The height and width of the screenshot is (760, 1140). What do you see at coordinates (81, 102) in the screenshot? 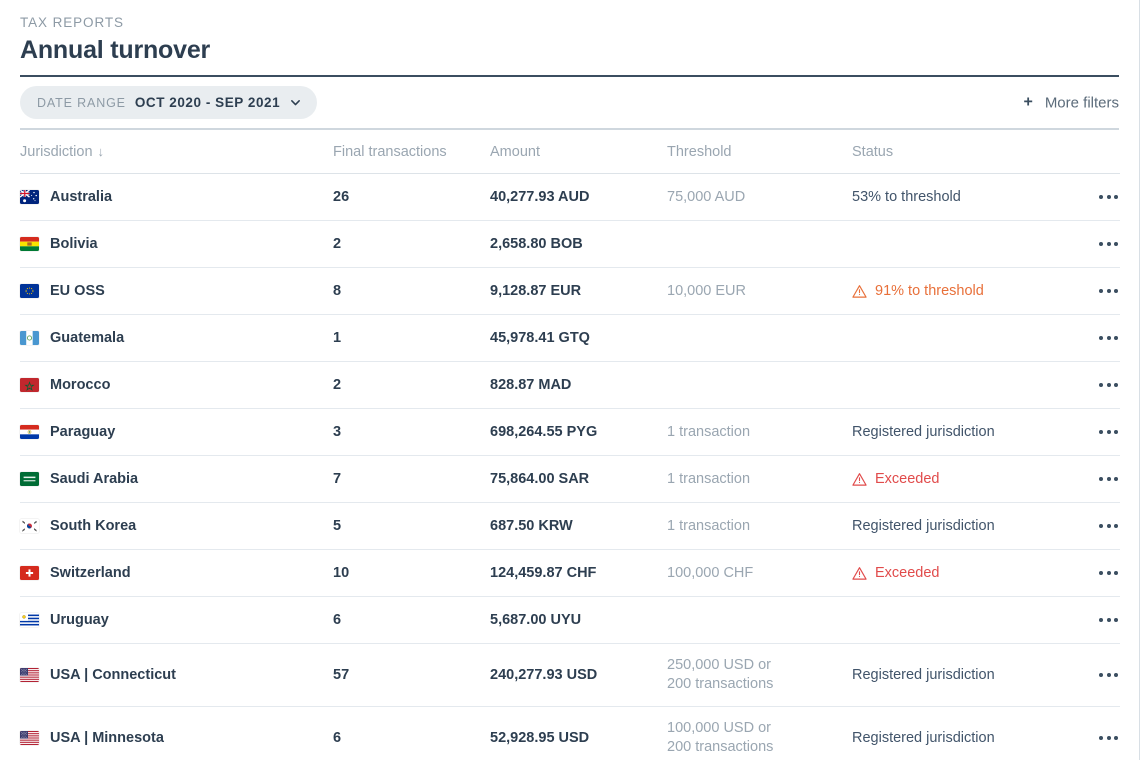
I see `date-range-label: DATE RANGE` at bounding box center [81, 102].